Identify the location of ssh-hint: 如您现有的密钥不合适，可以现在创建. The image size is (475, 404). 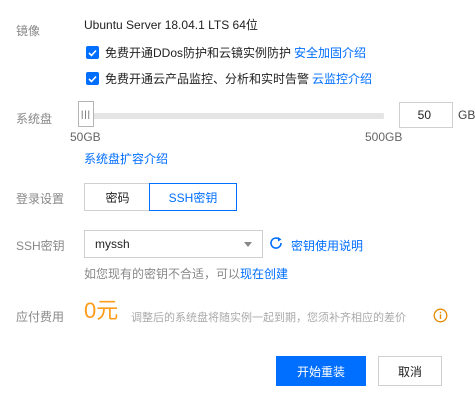
(186, 273).